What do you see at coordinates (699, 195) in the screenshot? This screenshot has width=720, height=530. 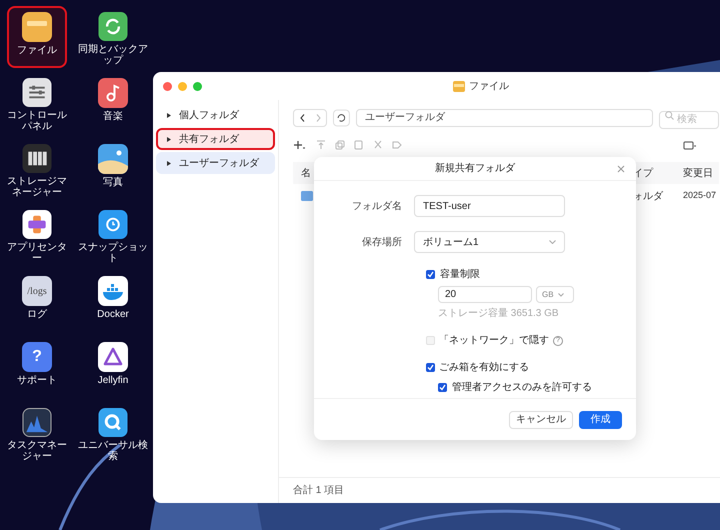 I see `table-cell-text: 2025-07` at bounding box center [699, 195].